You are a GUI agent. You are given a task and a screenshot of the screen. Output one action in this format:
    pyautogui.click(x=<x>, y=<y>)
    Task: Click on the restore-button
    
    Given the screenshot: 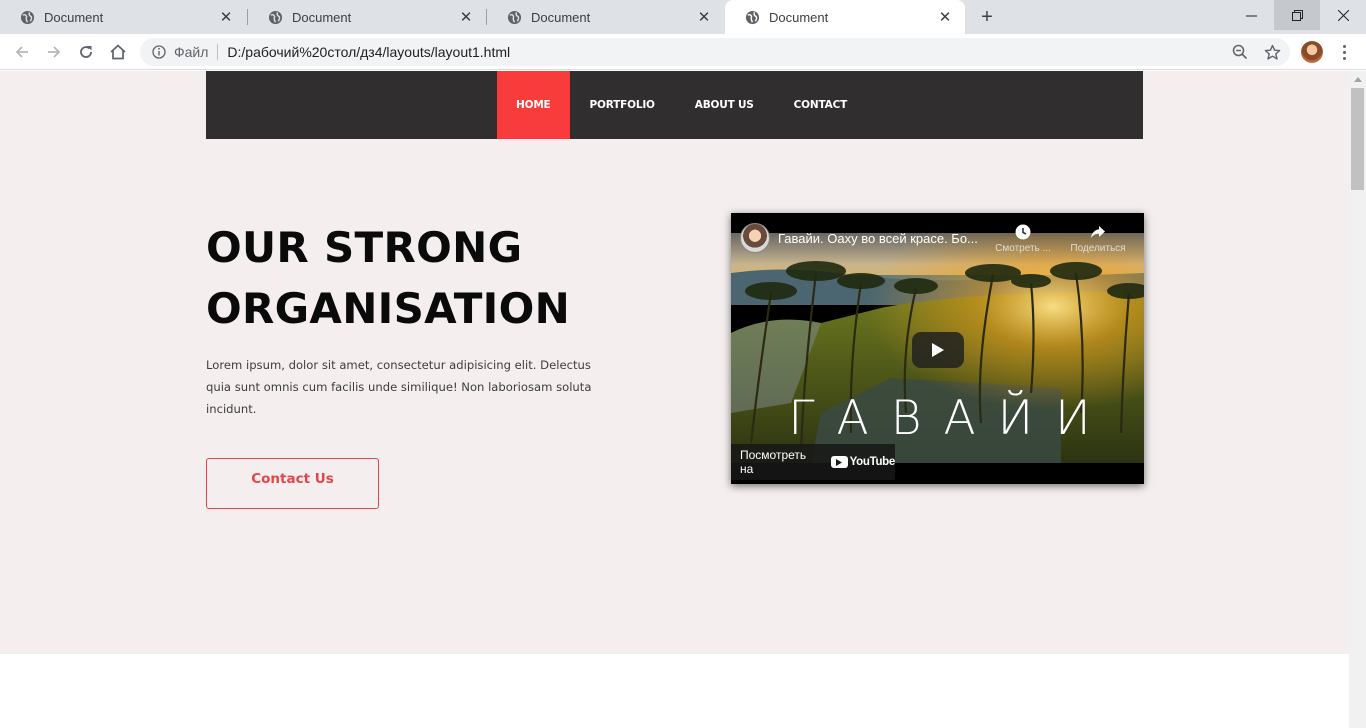 What is the action you would take?
    pyautogui.click(x=1297, y=15)
    